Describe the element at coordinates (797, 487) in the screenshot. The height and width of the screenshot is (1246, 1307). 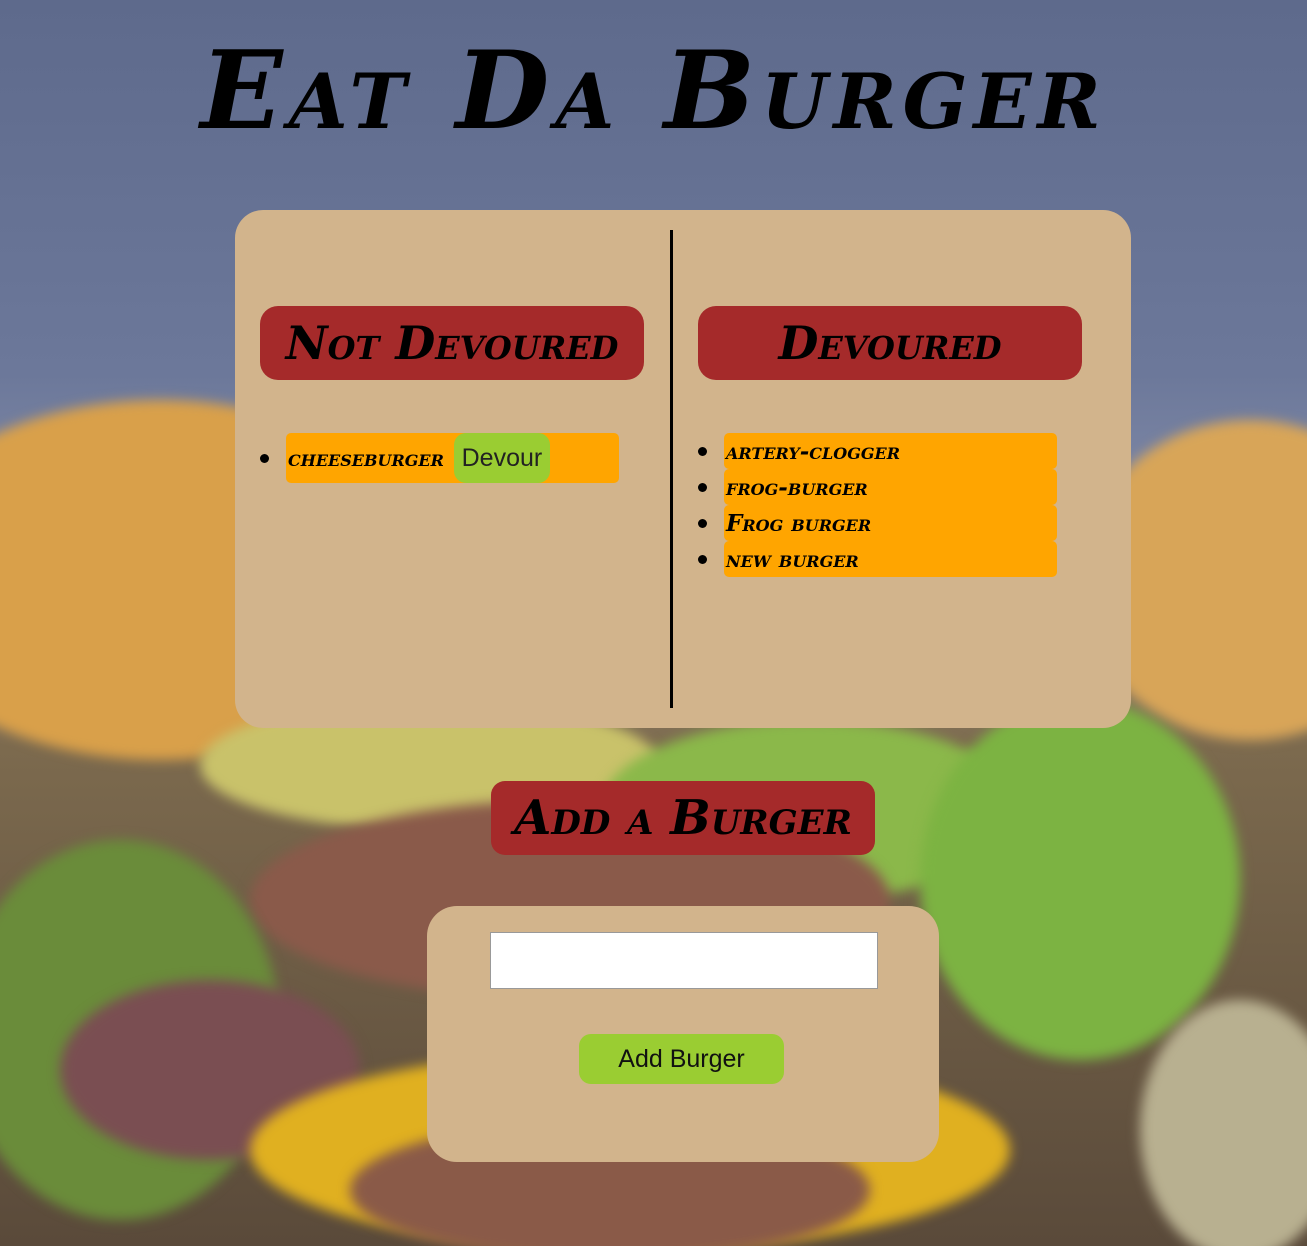
I see `burger-name: frog-burger` at that location.